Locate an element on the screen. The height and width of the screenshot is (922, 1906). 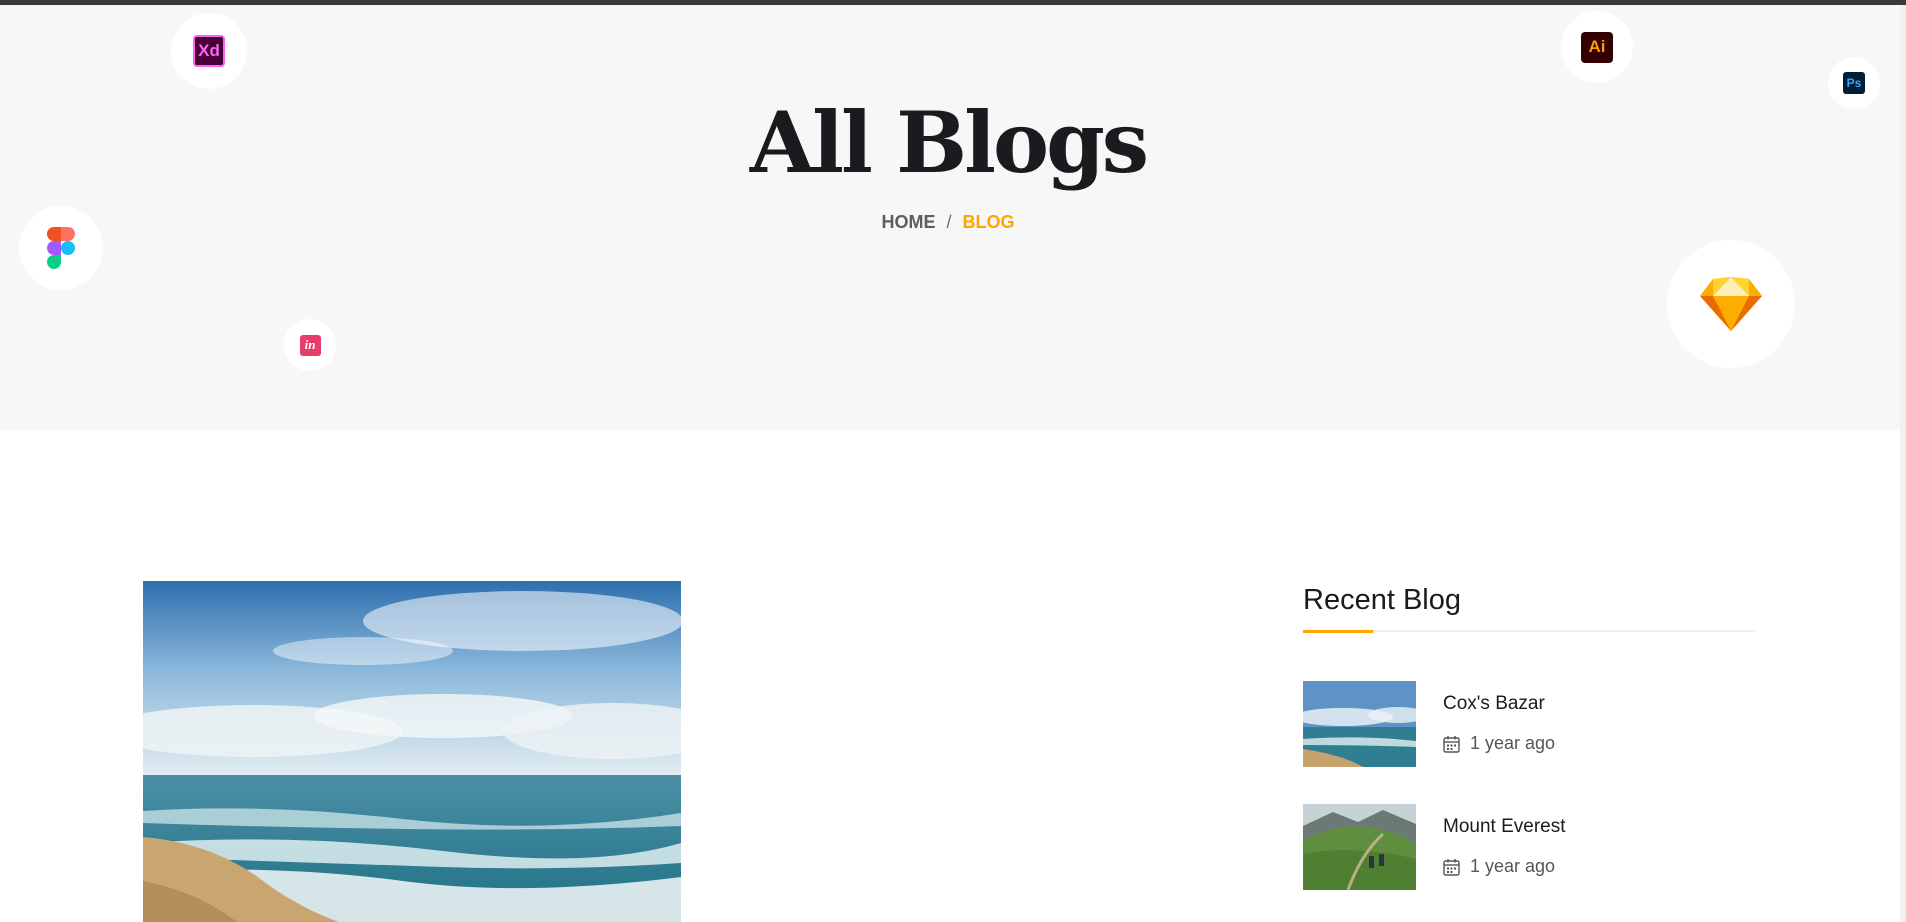
sketch-icon is located at coordinates (1731, 304).